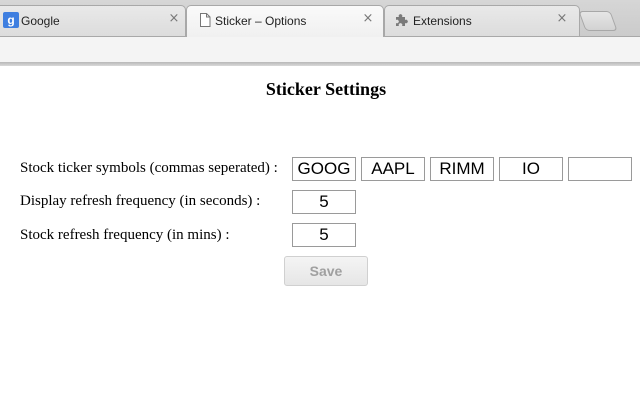  What do you see at coordinates (261, 21) in the screenshot?
I see `tab-title: Sticker – Options` at bounding box center [261, 21].